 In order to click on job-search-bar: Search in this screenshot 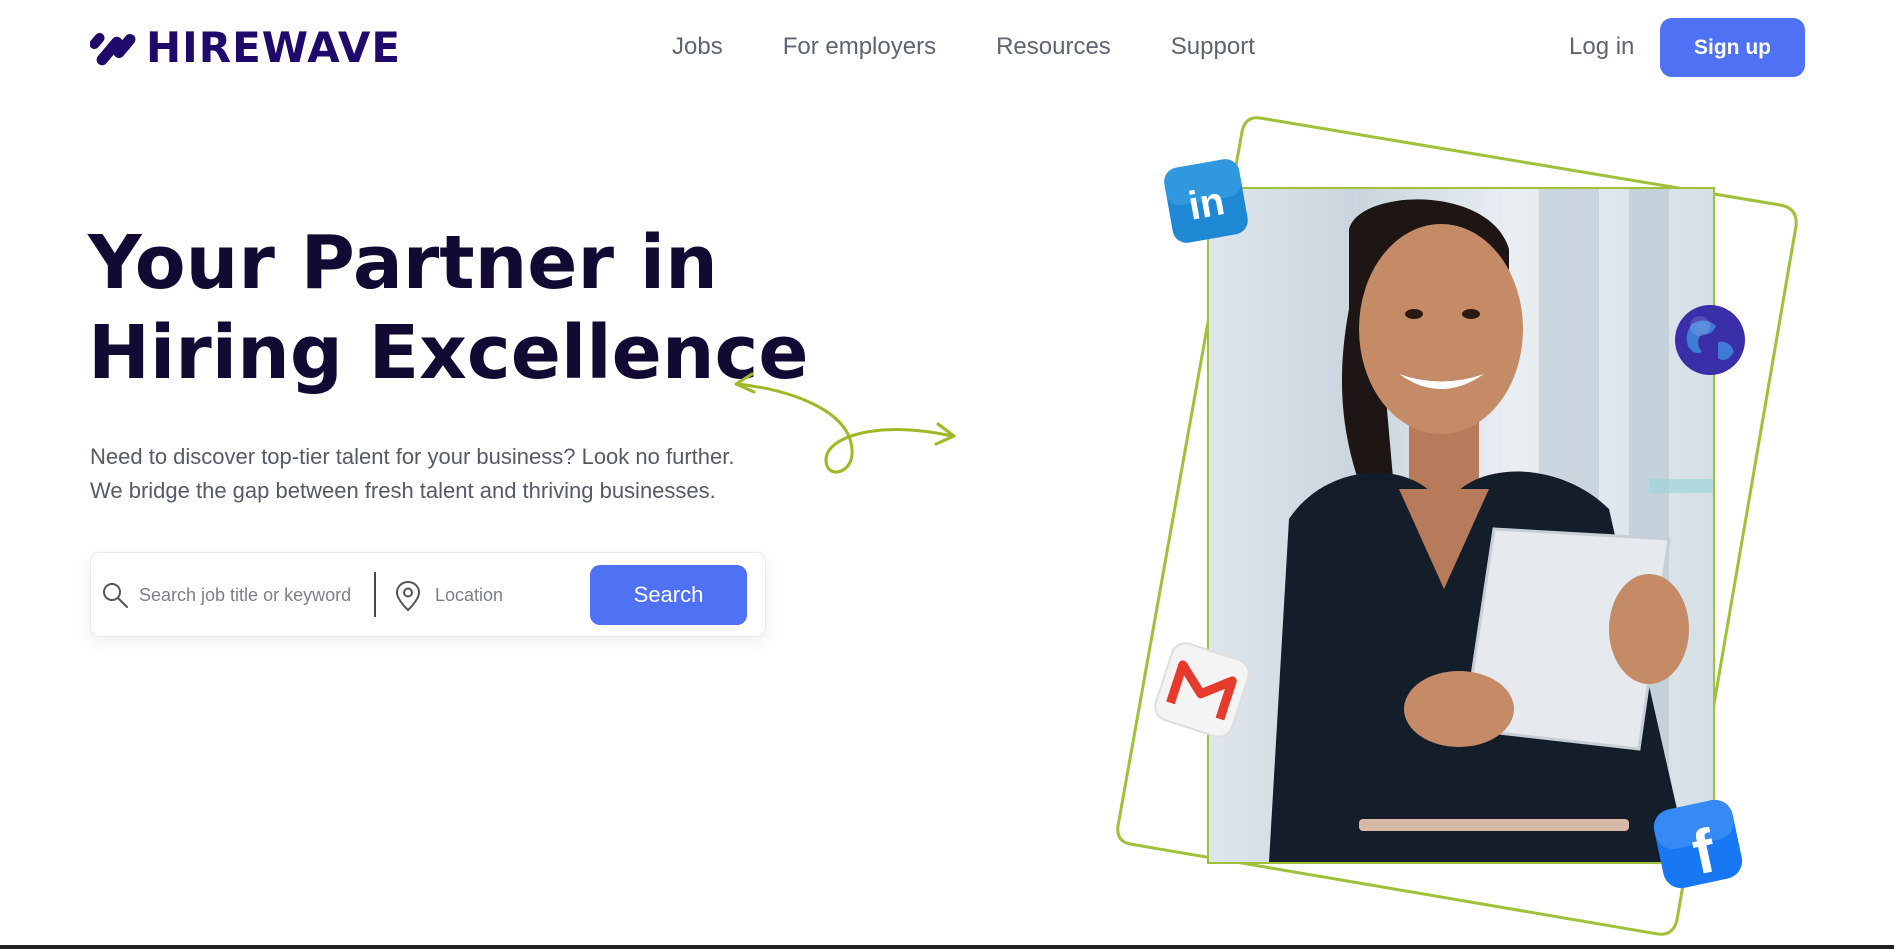, I will do `click(428, 594)`.